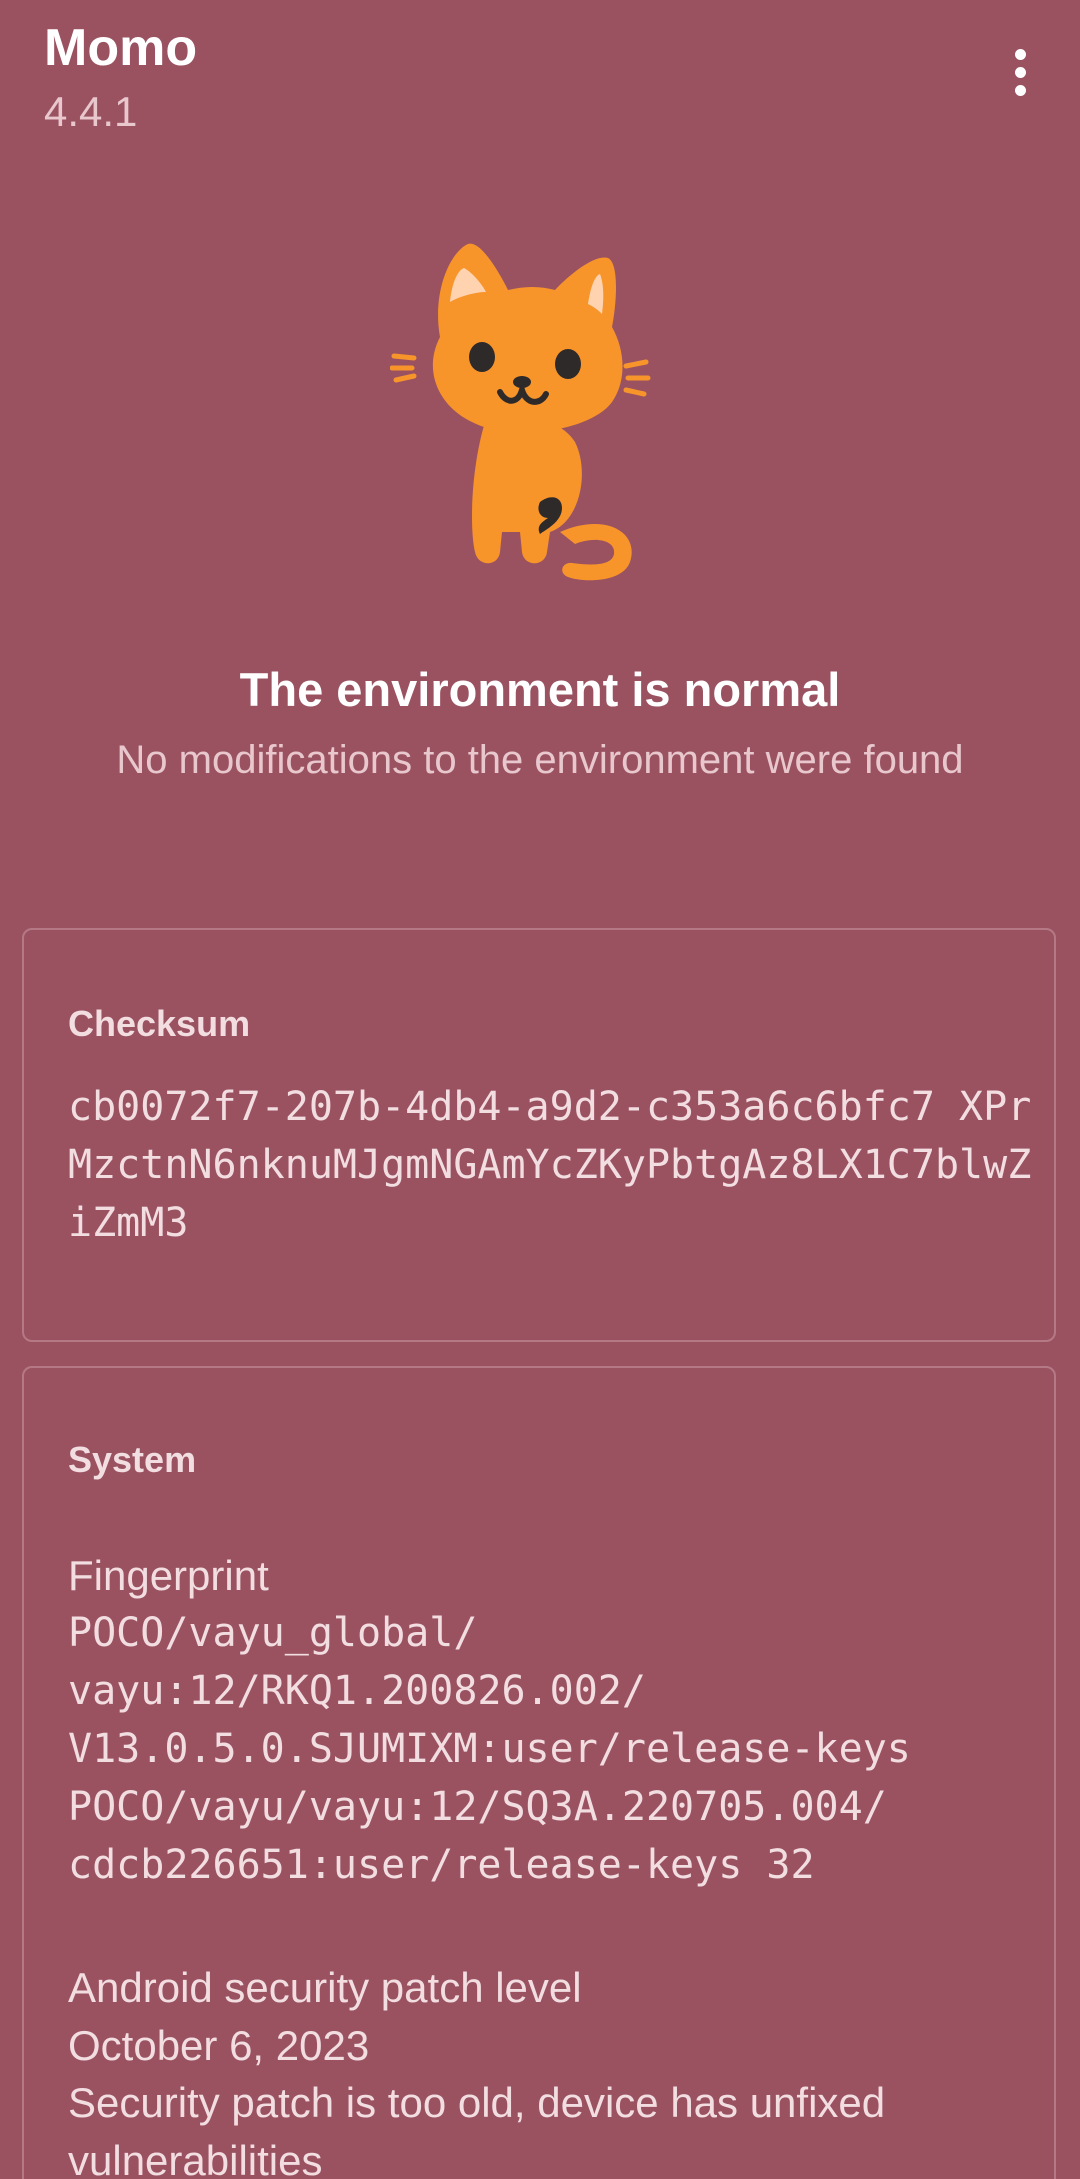  Describe the element at coordinates (121, 48) in the screenshot. I see `app-title: Momo` at that location.